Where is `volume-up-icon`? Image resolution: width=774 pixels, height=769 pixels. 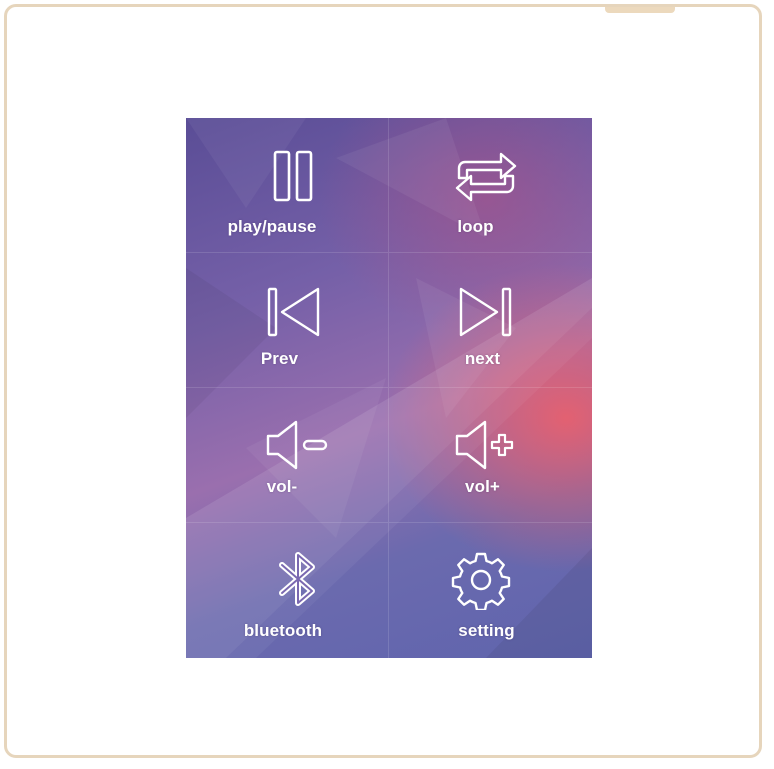
volume-up-icon is located at coordinates (483, 446).